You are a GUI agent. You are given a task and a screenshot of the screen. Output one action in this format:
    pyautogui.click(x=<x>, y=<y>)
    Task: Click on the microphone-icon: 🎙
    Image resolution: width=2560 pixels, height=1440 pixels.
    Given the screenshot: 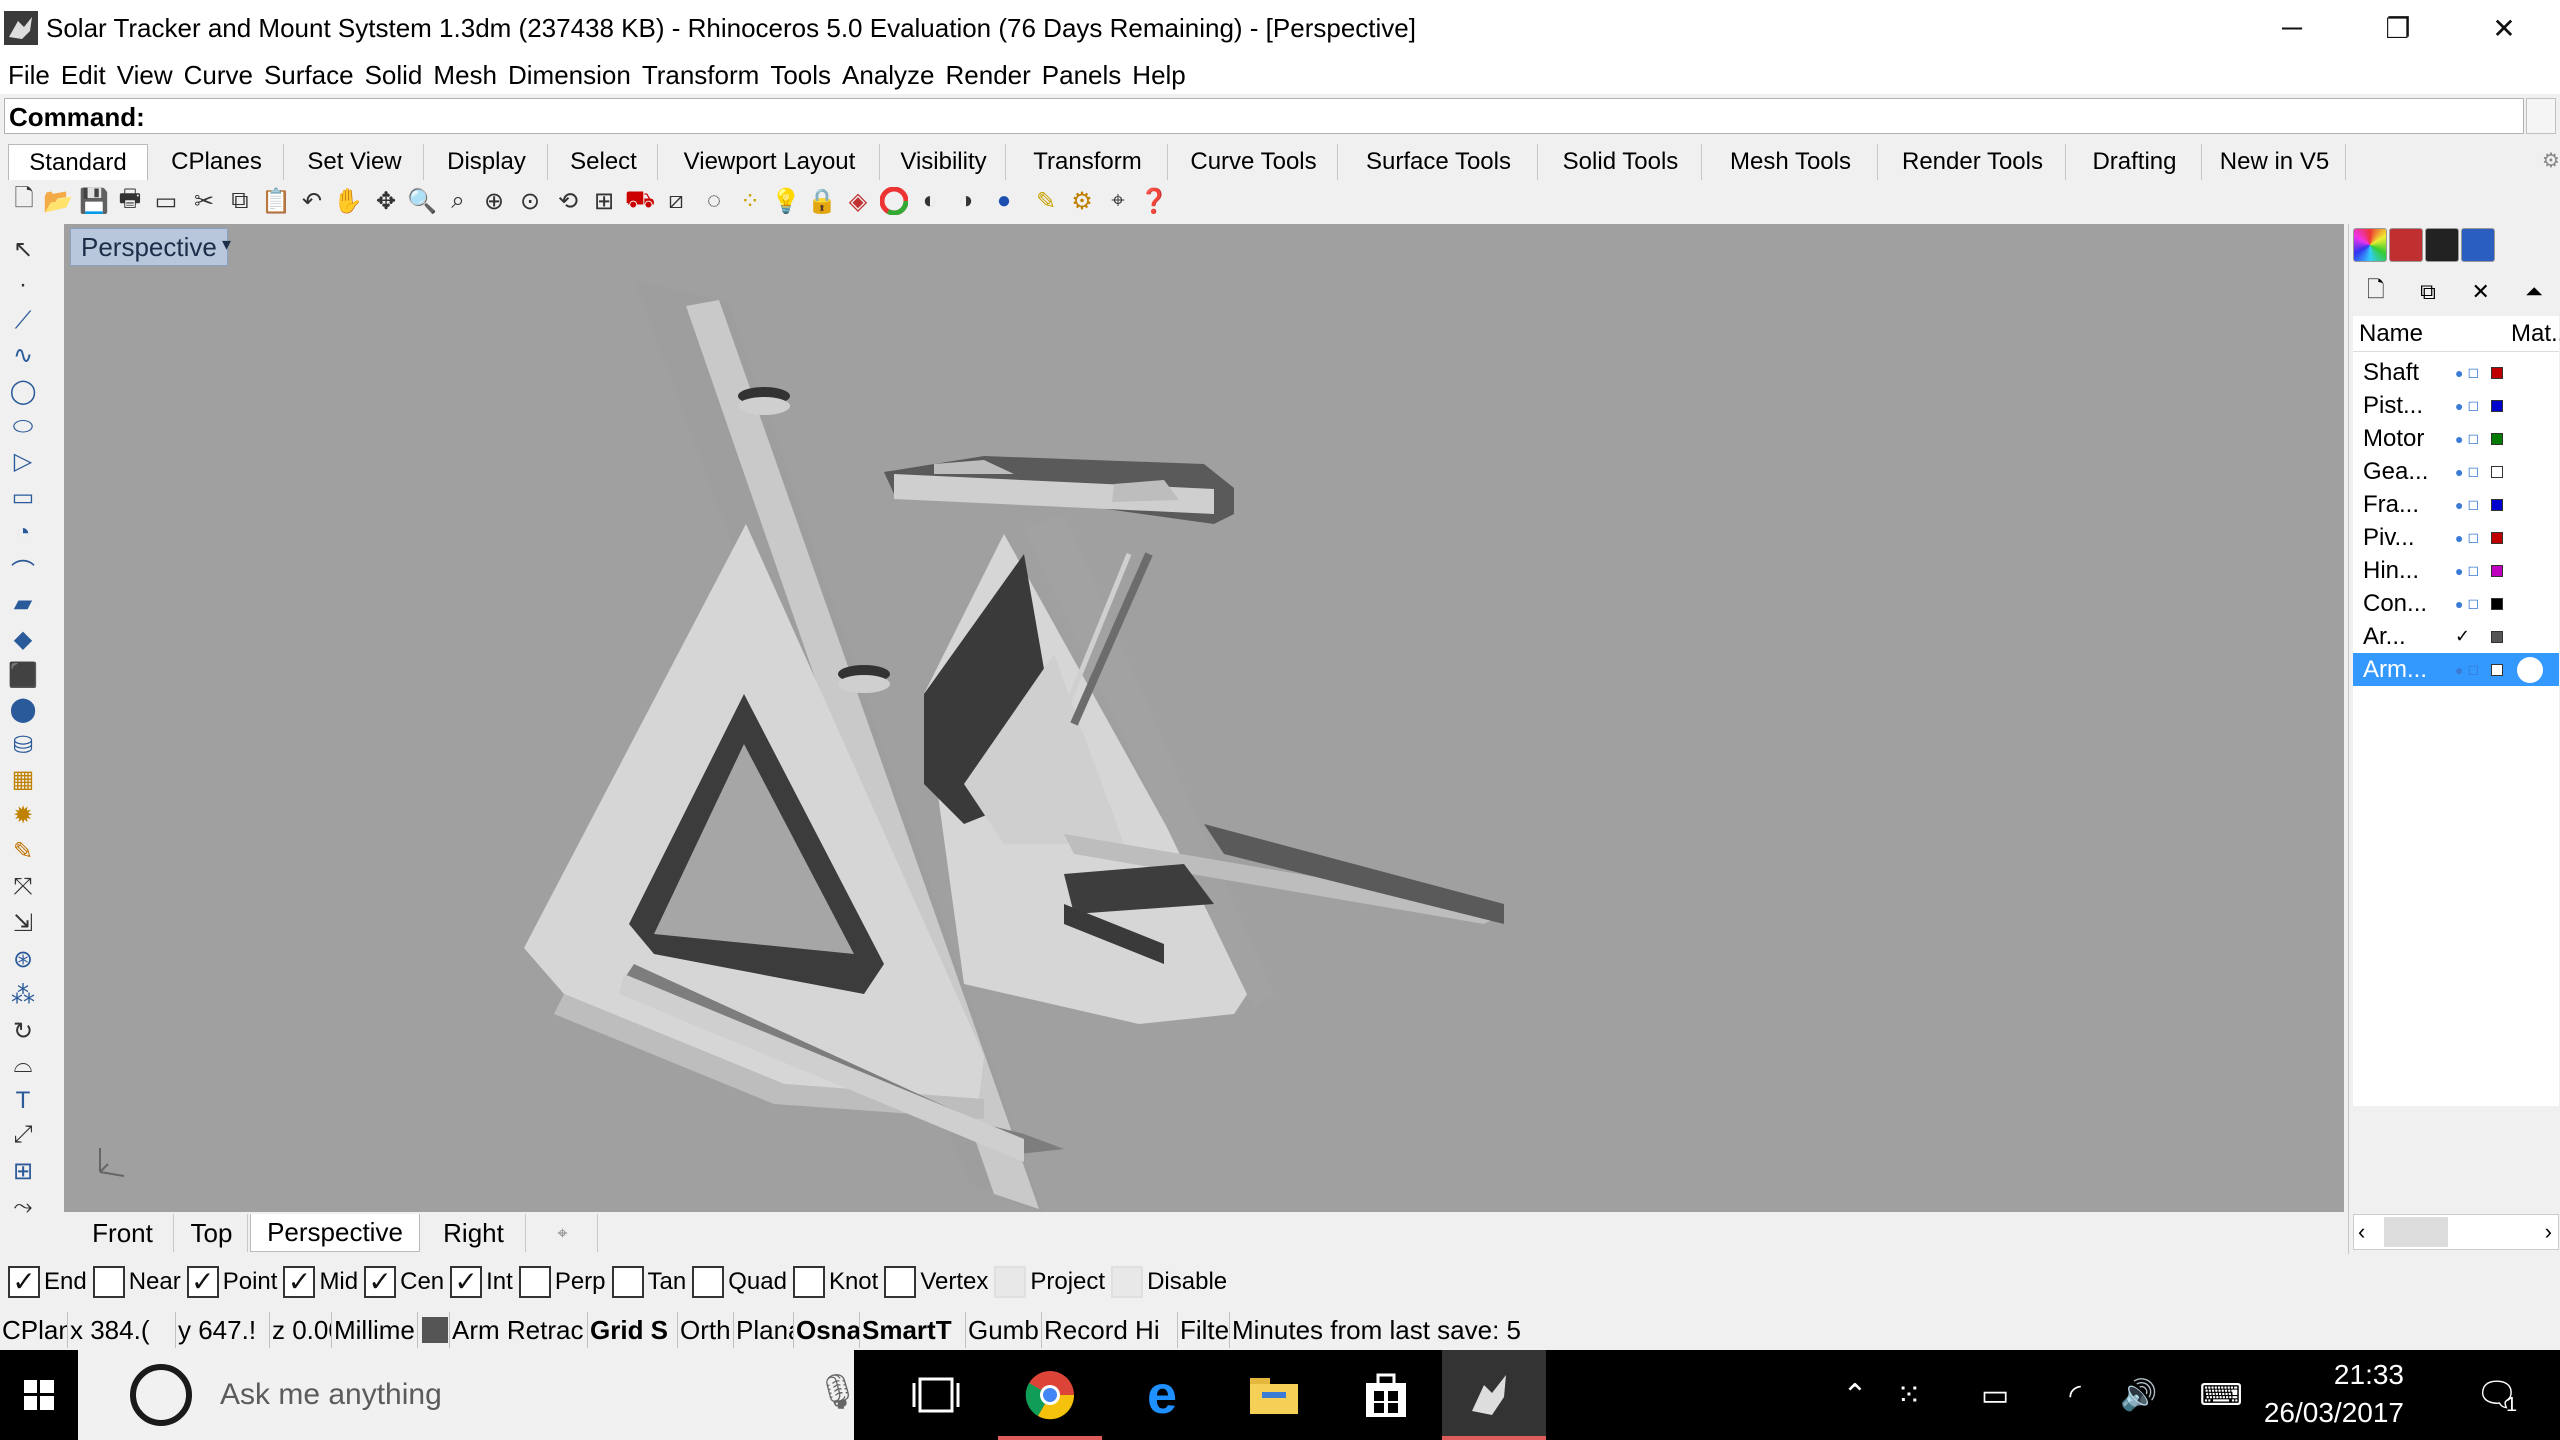 What is the action you would take?
    pyautogui.click(x=837, y=1392)
    